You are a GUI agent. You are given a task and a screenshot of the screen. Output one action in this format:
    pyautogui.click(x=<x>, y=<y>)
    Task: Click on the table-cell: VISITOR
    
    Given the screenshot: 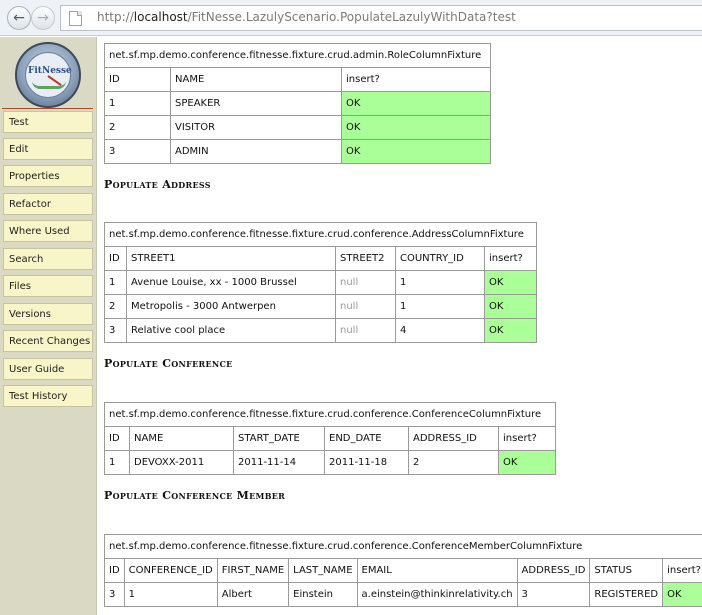 What is the action you would take?
    pyautogui.click(x=256, y=127)
    